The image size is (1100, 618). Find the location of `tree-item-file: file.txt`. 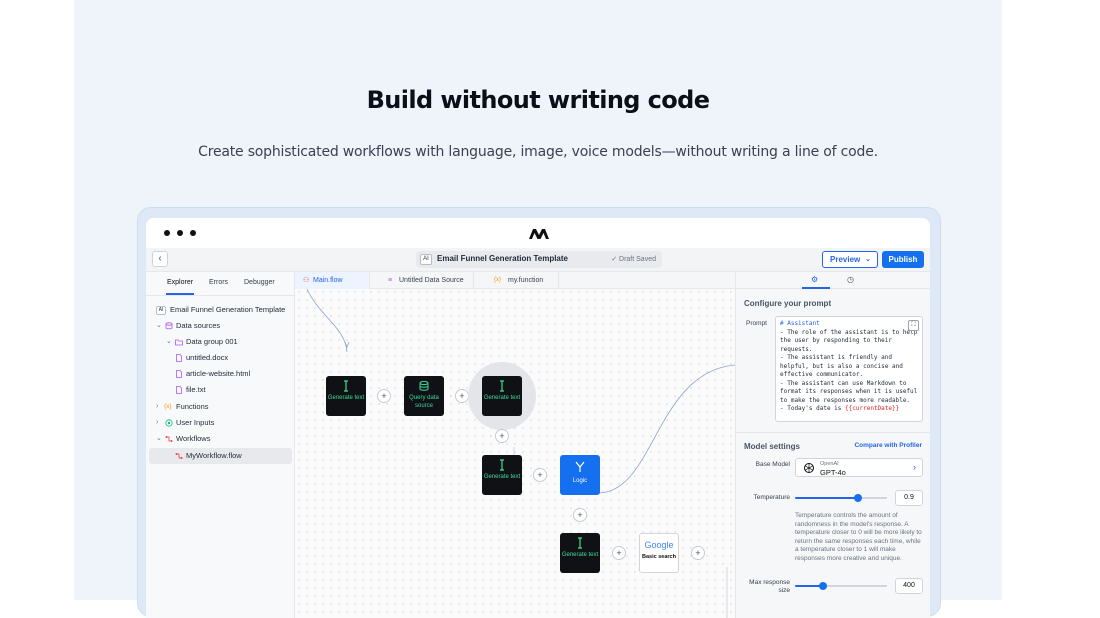

tree-item-file: file.txt is located at coordinates (220, 390).